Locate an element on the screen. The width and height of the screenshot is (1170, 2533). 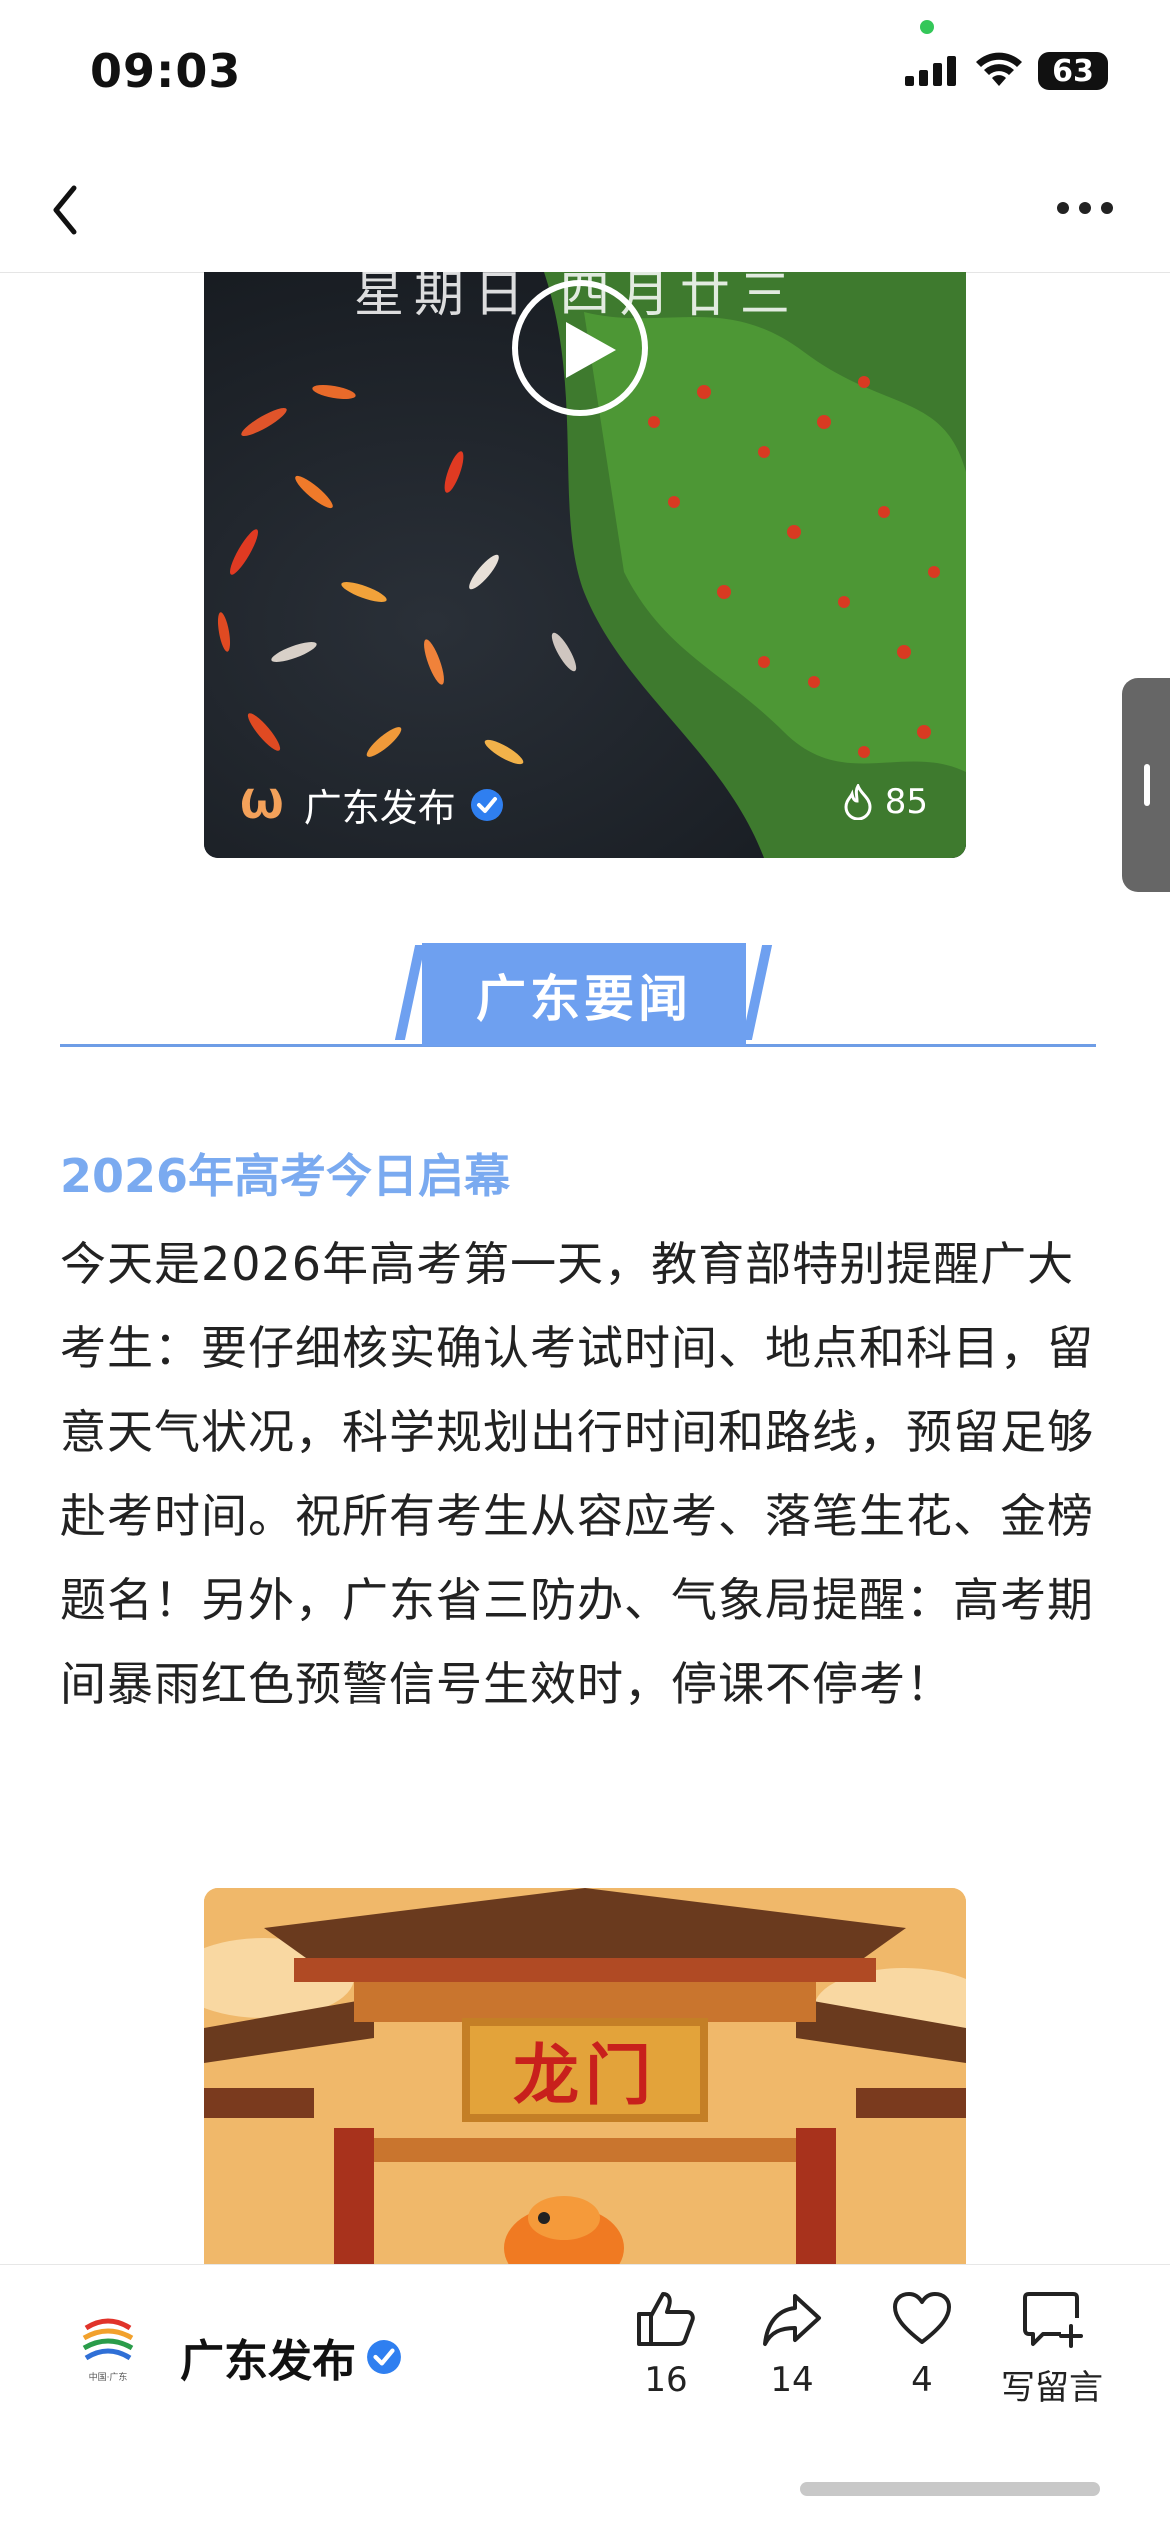
account-name-row: 广东发布 is located at coordinates (291, 2357).